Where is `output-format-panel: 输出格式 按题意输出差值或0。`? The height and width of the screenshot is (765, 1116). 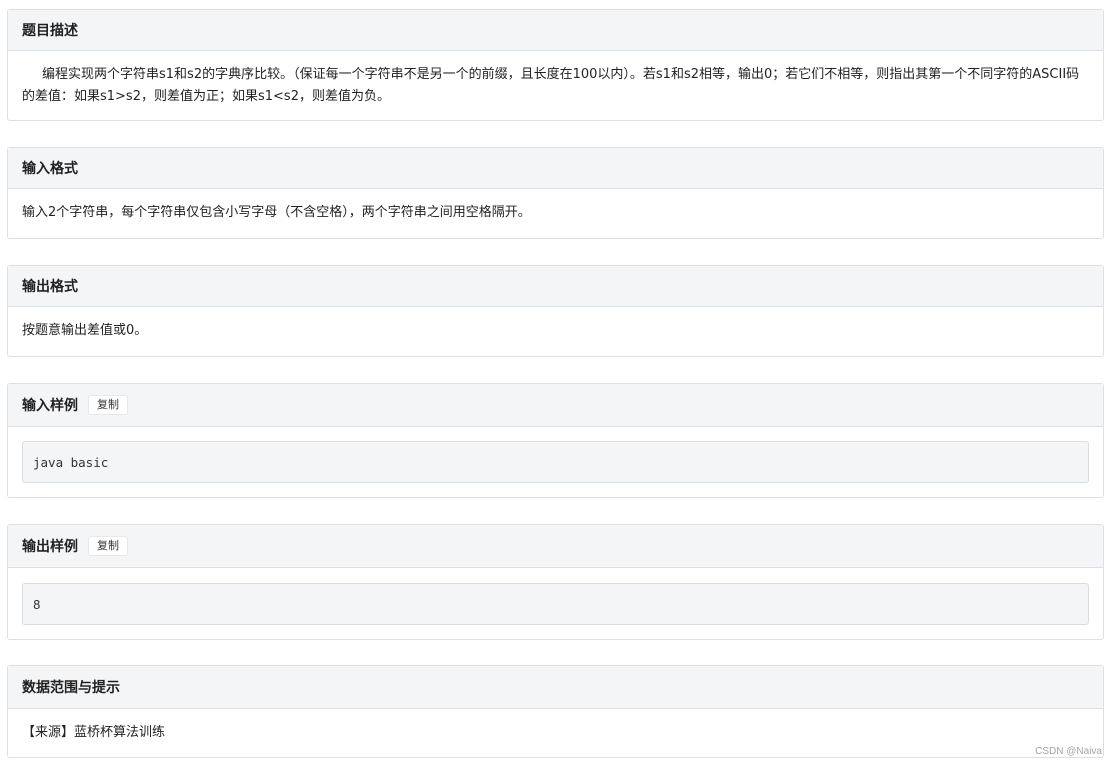
output-format-panel: 输出格式 按题意输出差值或0。 is located at coordinates (555, 311).